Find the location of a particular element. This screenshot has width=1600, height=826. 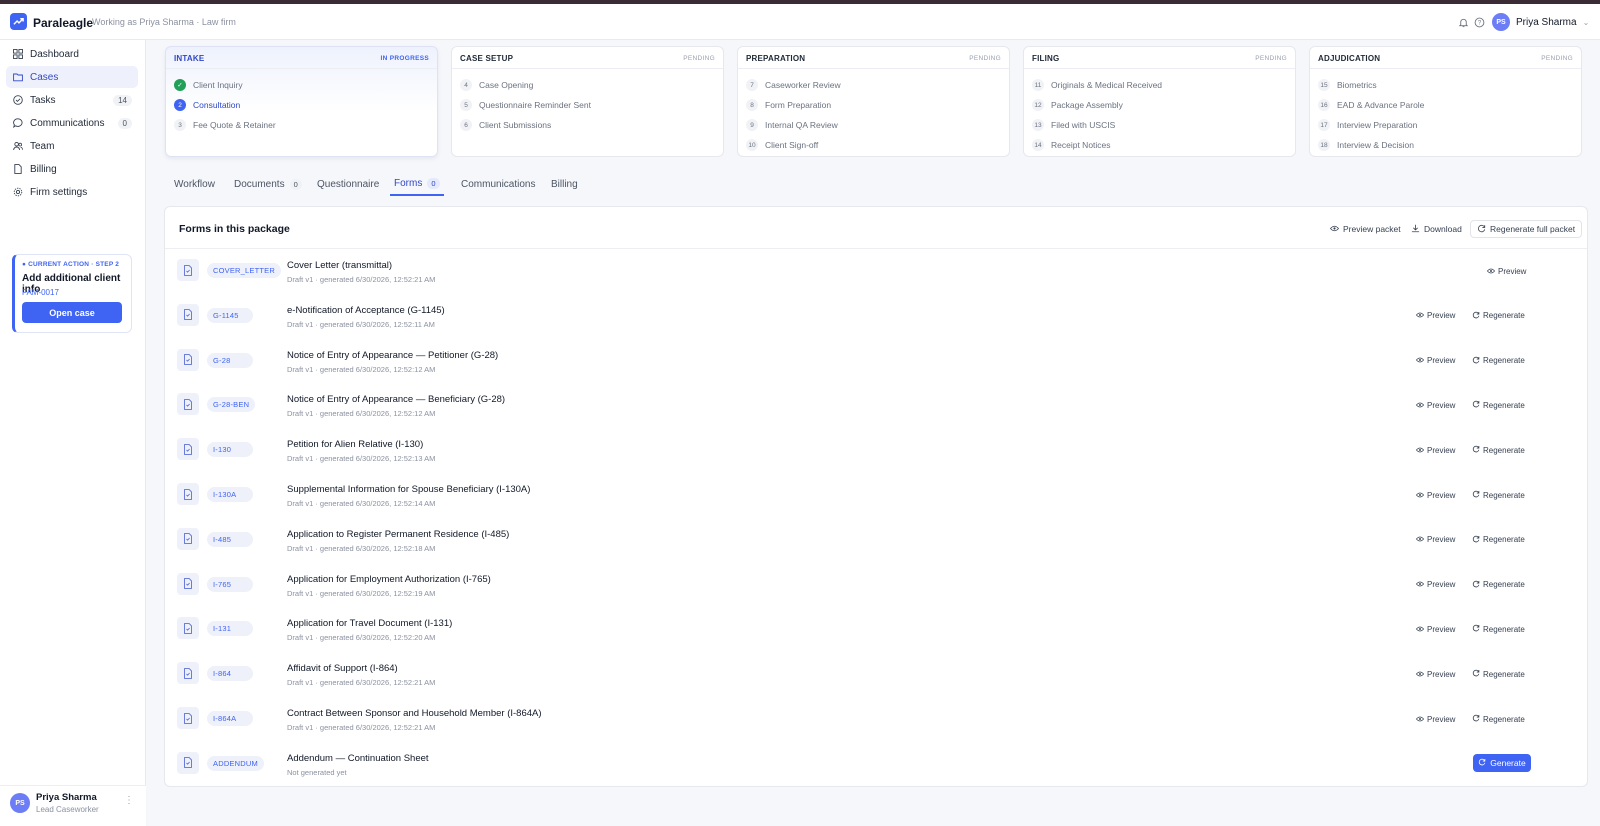

sidebar-item-communications: Communications 0 is located at coordinates (72, 123).